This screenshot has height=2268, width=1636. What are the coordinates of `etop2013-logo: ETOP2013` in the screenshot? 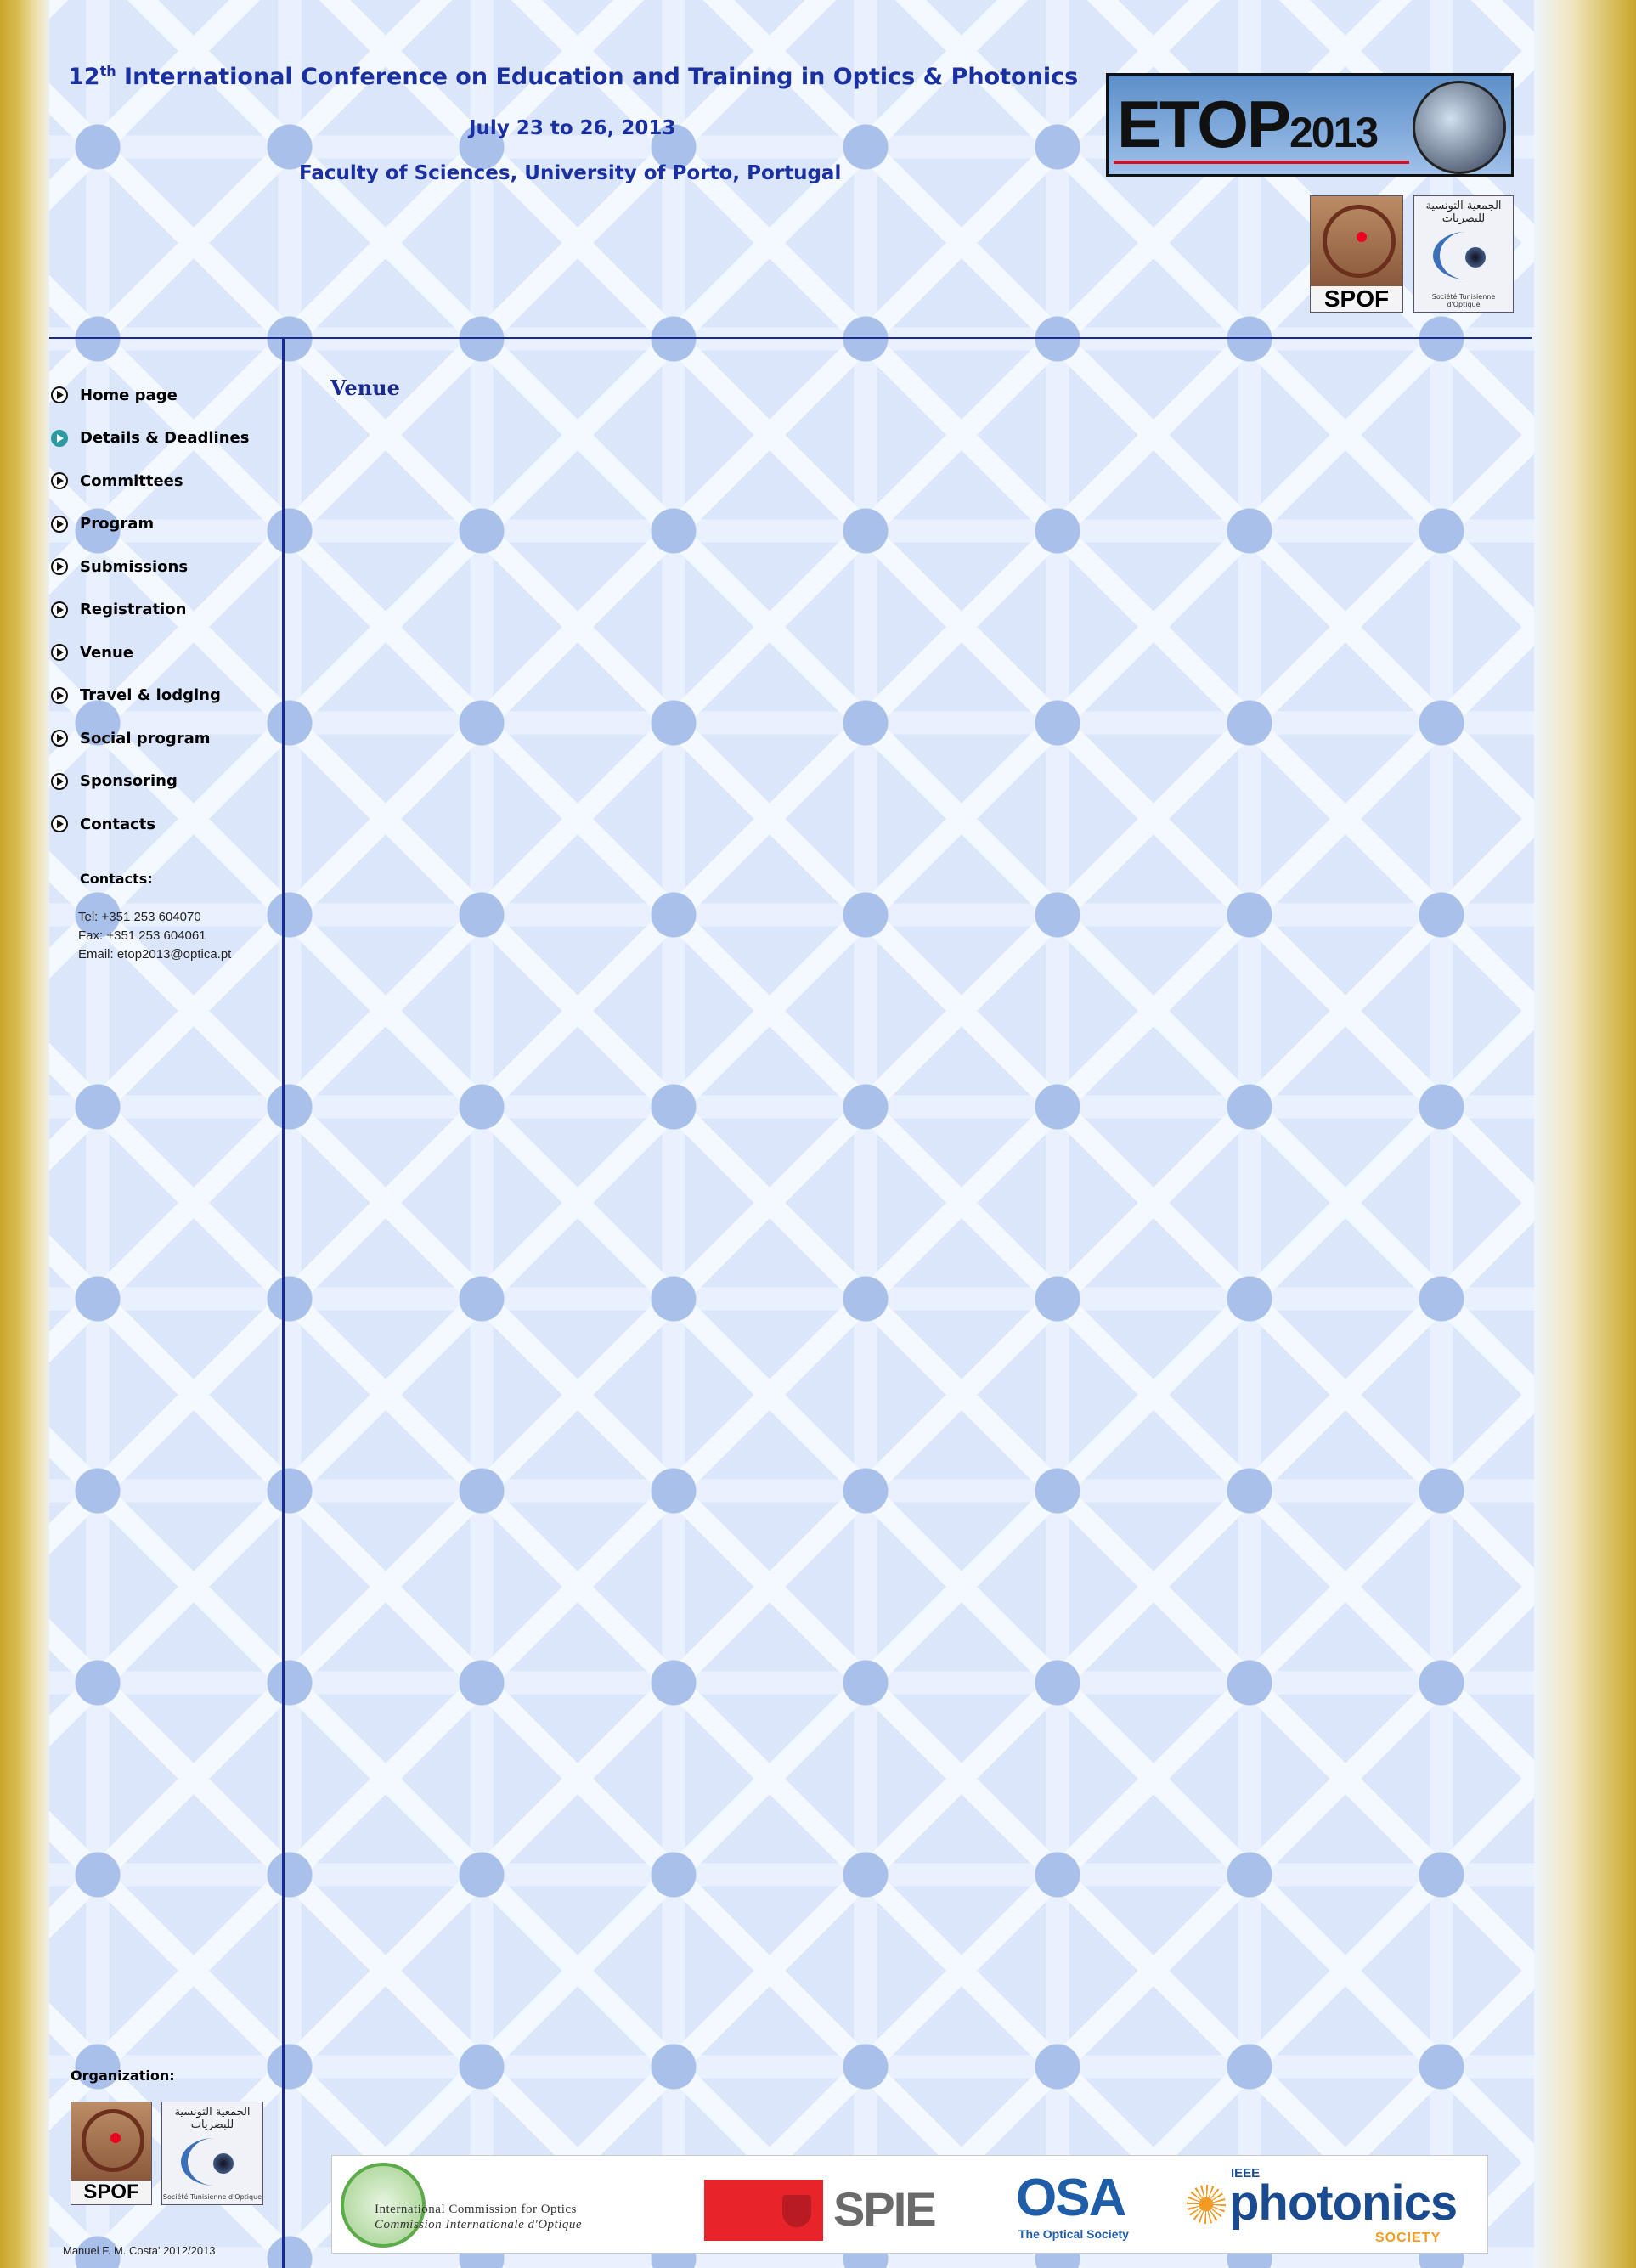 It's located at (1310, 125).